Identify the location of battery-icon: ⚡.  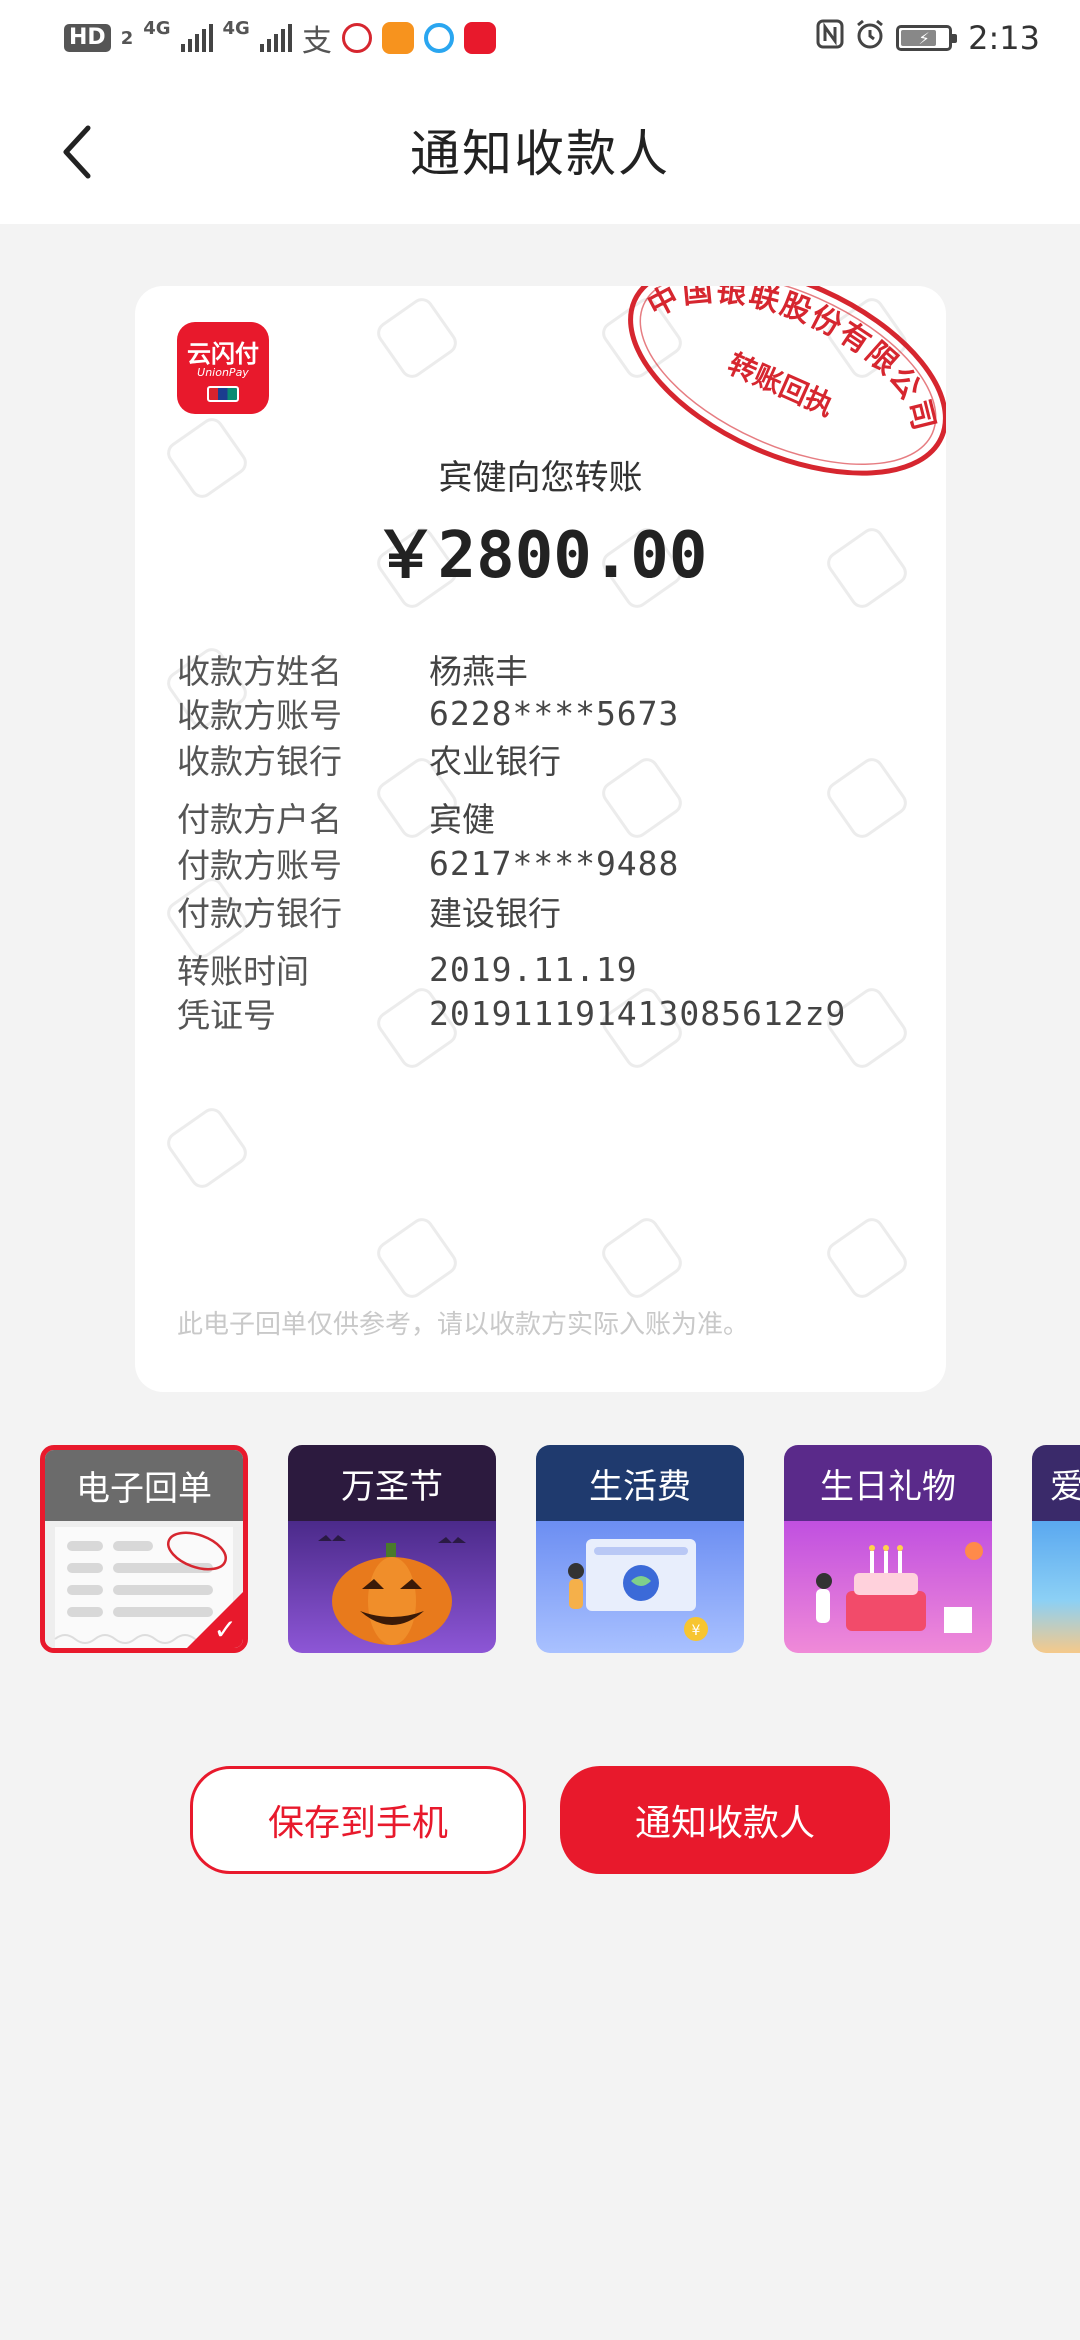
(927, 38).